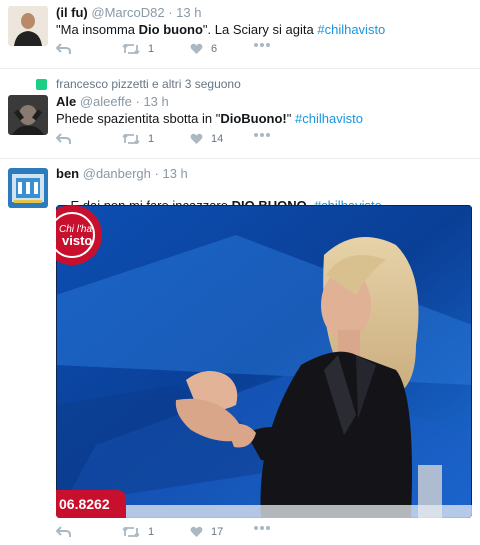 This screenshot has height=545, width=480. I want to click on like-button: 6, so click(203, 49).